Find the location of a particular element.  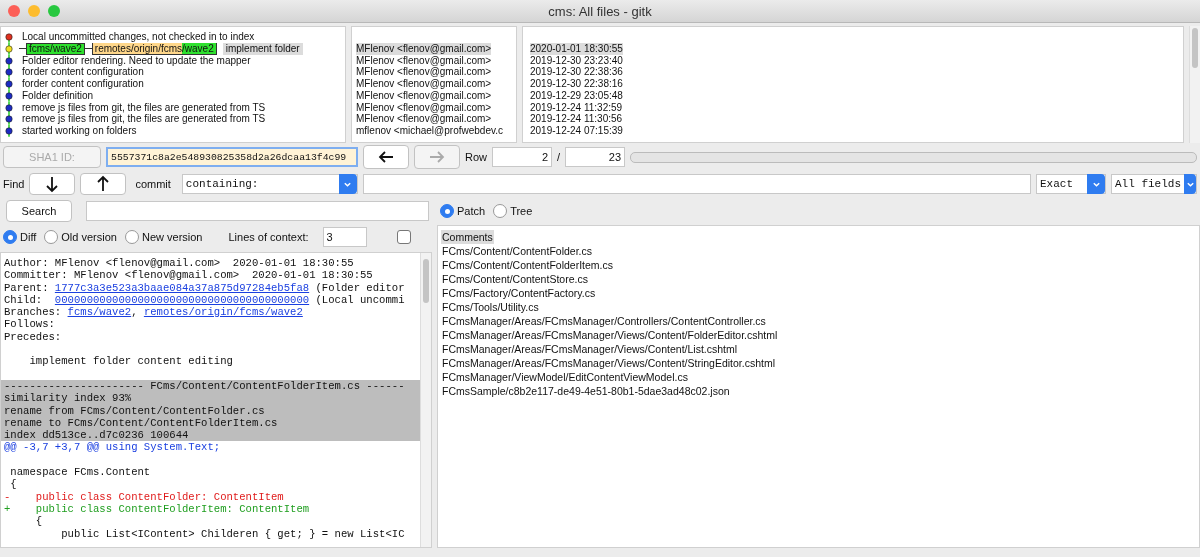

file-item: FCmsSample/c8b2e117-de49-4e51-80b1-5dae3ad48c02.json is located at coordinates (586, 391).